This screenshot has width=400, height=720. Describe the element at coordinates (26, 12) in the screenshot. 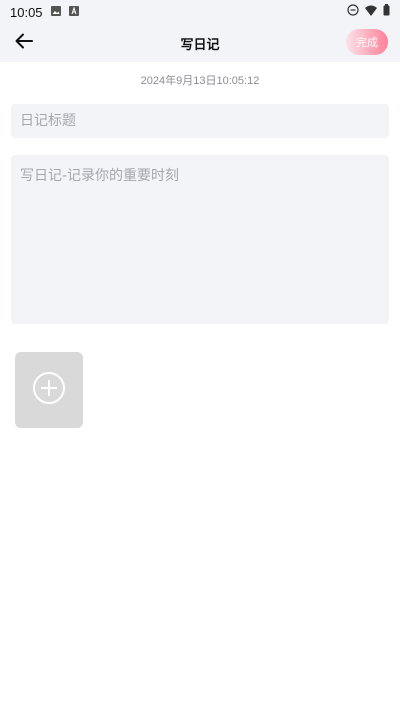

I see `status-time: 10:05` at that location.